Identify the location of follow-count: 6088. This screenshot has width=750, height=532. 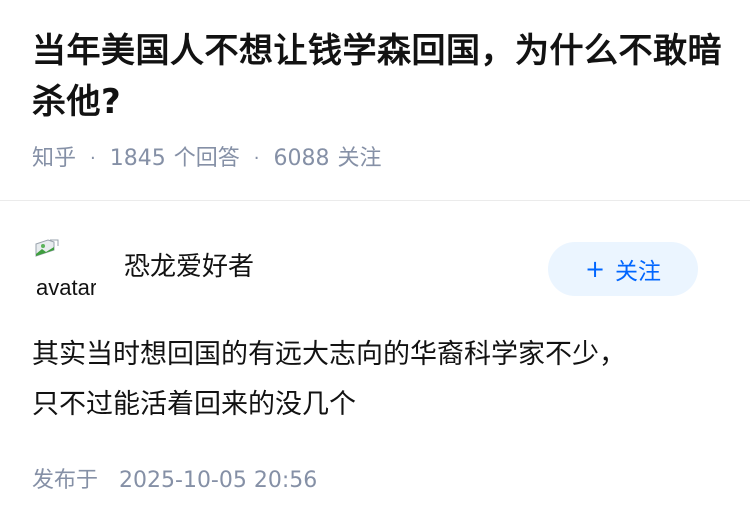
(301, 158).